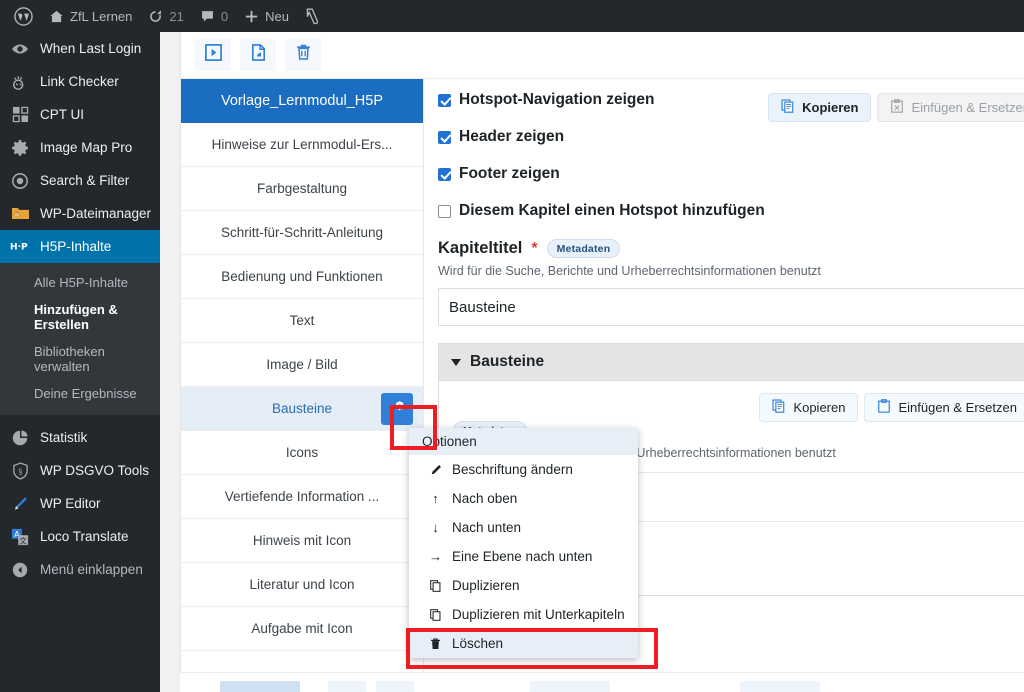 Image resolution: width=1024 pixels, height=692 pixels. Describe the element at coordinates (62, 114) in the screenshot. I see `sidebar-item-label: CPT UI` at that location.